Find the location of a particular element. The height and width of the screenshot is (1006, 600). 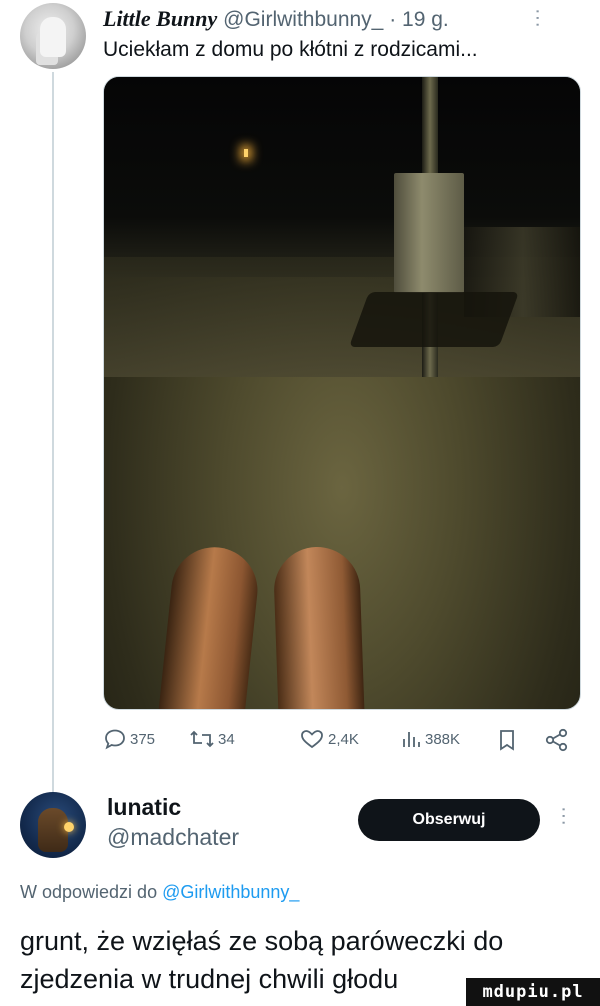

like-button: 2,4K is located at coordinates (329, 739).